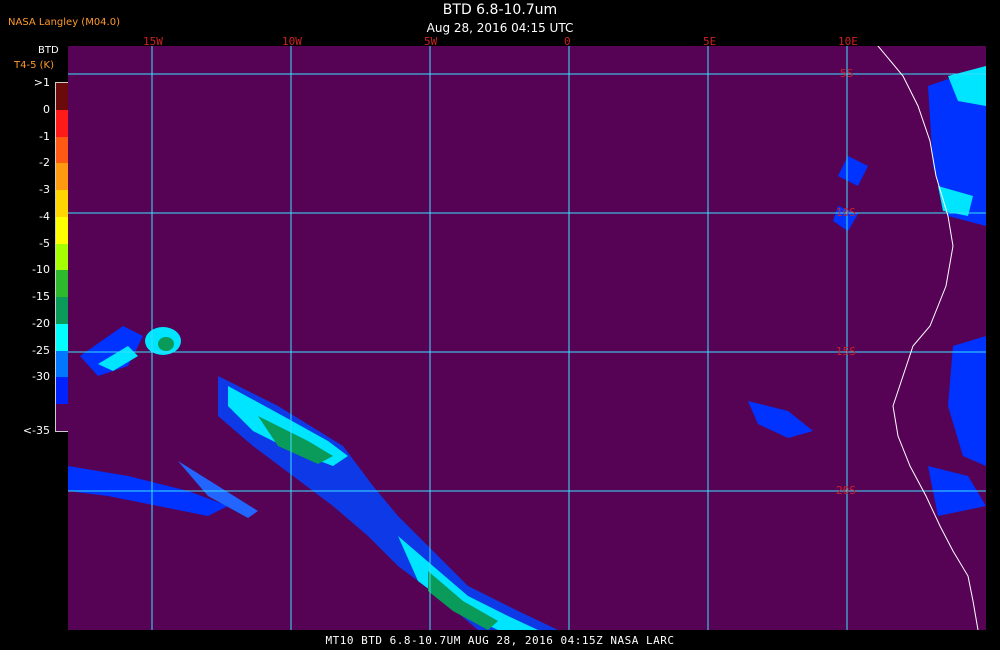 The width and height of the screenshot is (1000, 650). I want to click on lon-label-5w: 5W, so click(431, 41).